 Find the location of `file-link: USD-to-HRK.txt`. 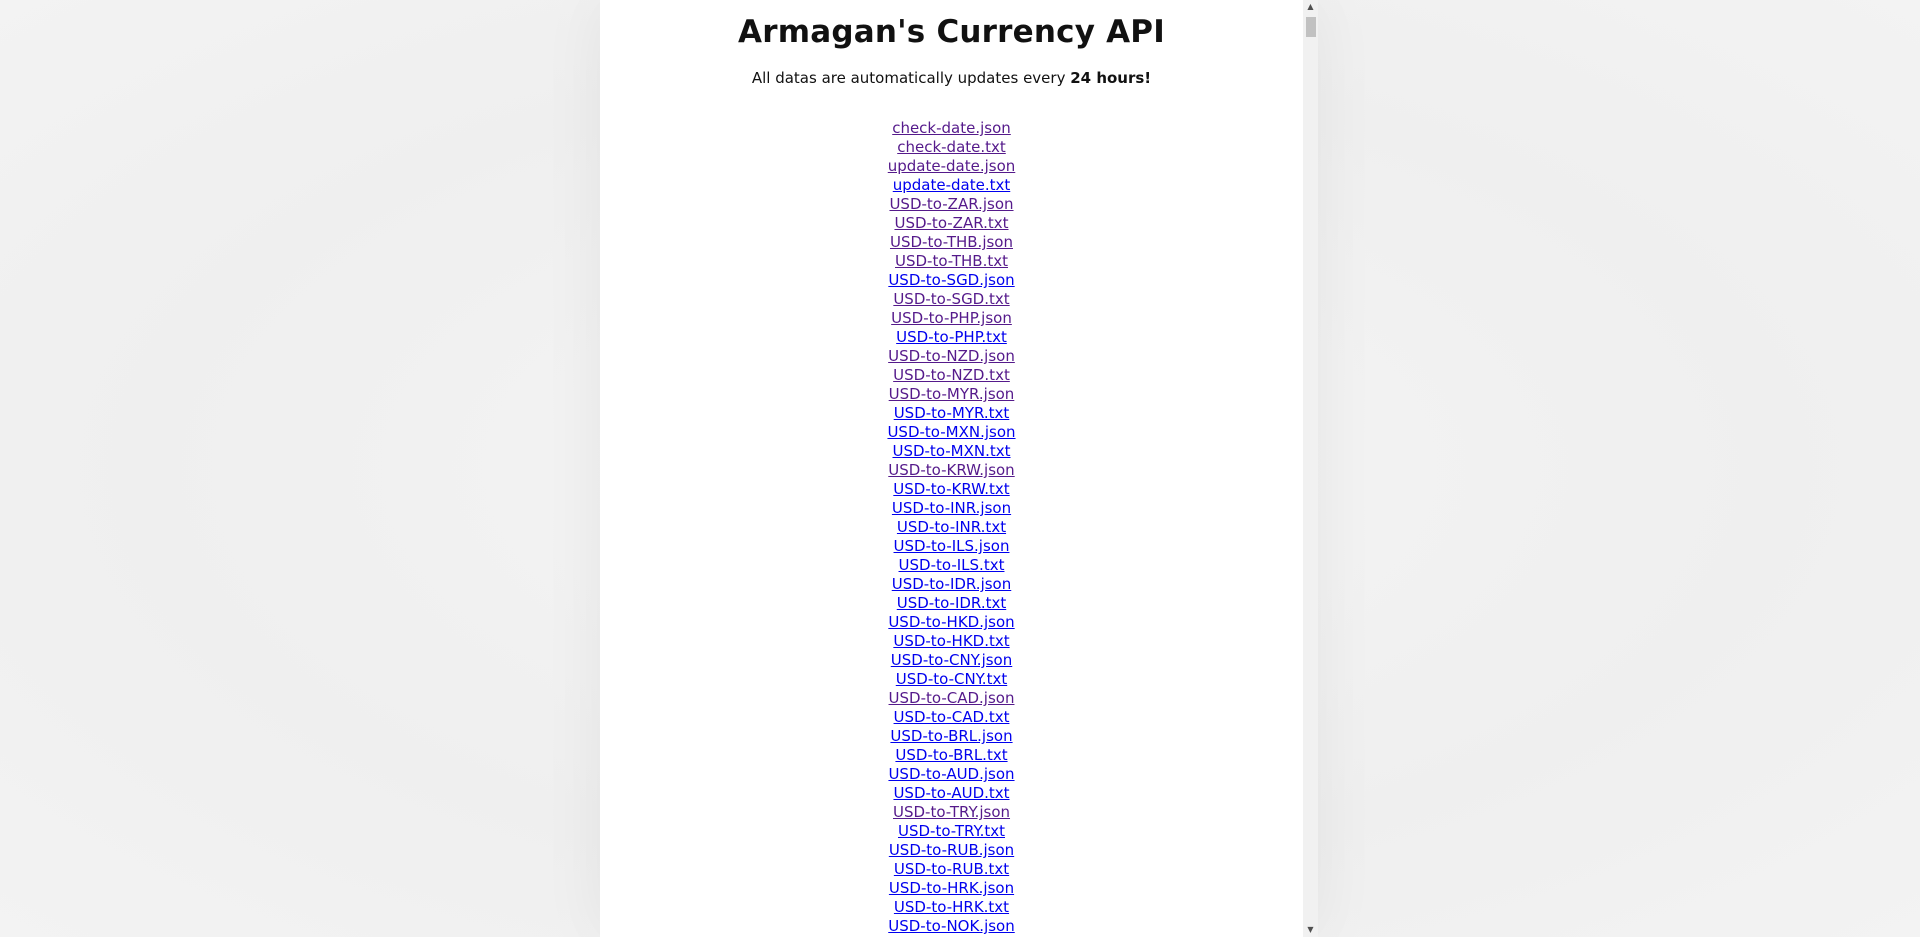

file-link: USD-to-HRK.txt is located at coordinates (951, 907).